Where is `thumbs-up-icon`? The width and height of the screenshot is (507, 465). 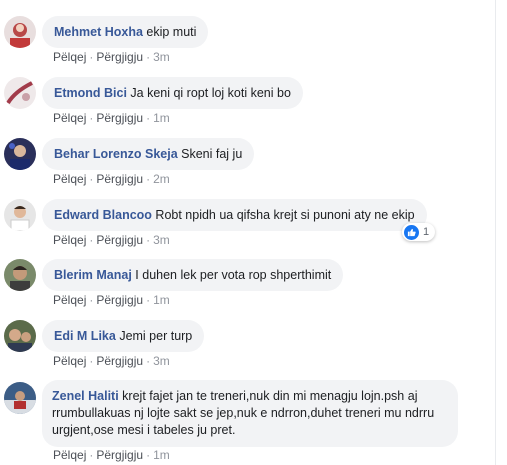 thumbs-up-icon is located at coordinates (411, 232).